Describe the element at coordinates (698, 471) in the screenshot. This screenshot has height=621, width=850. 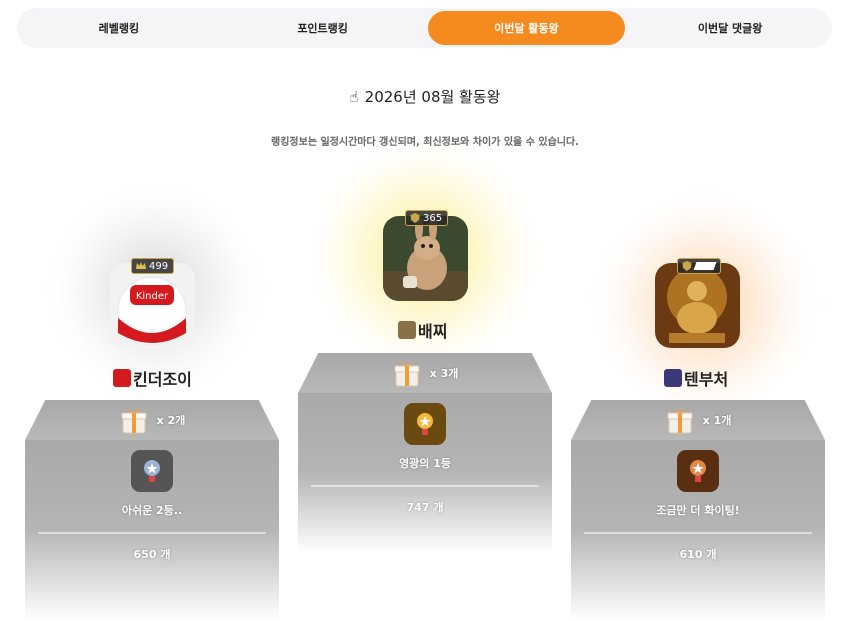
I see `bronze-medal-icon` at that location.